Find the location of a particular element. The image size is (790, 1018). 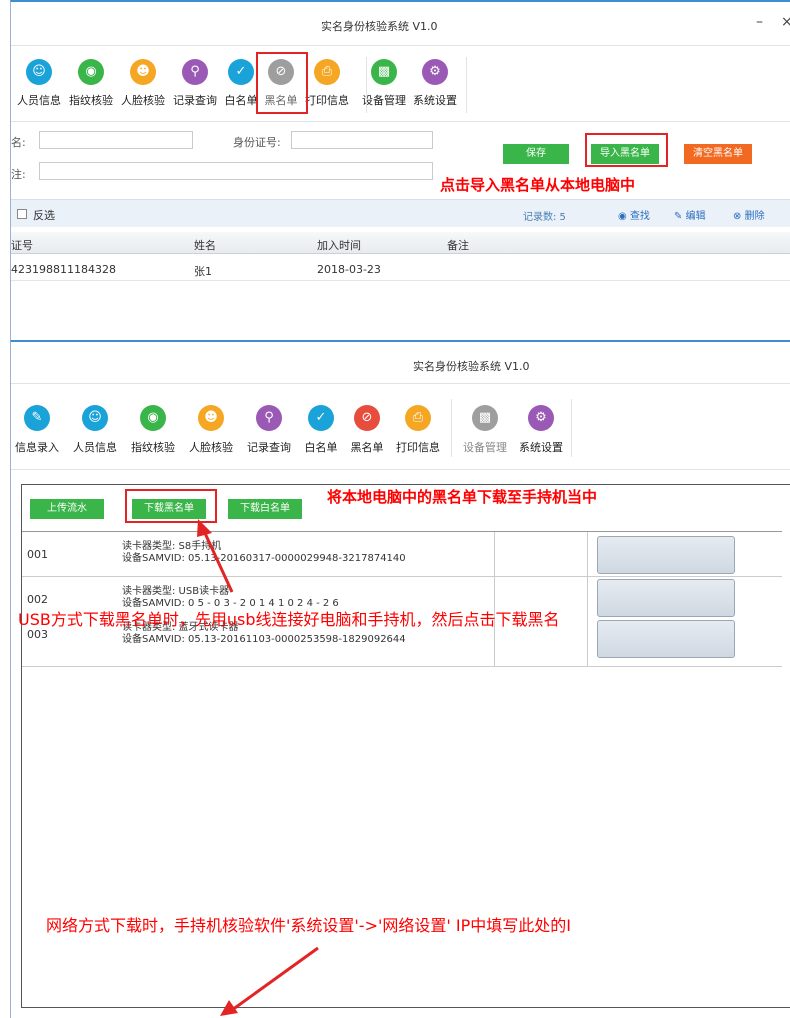

annotation-arrows is located at coordinates (258, 767).